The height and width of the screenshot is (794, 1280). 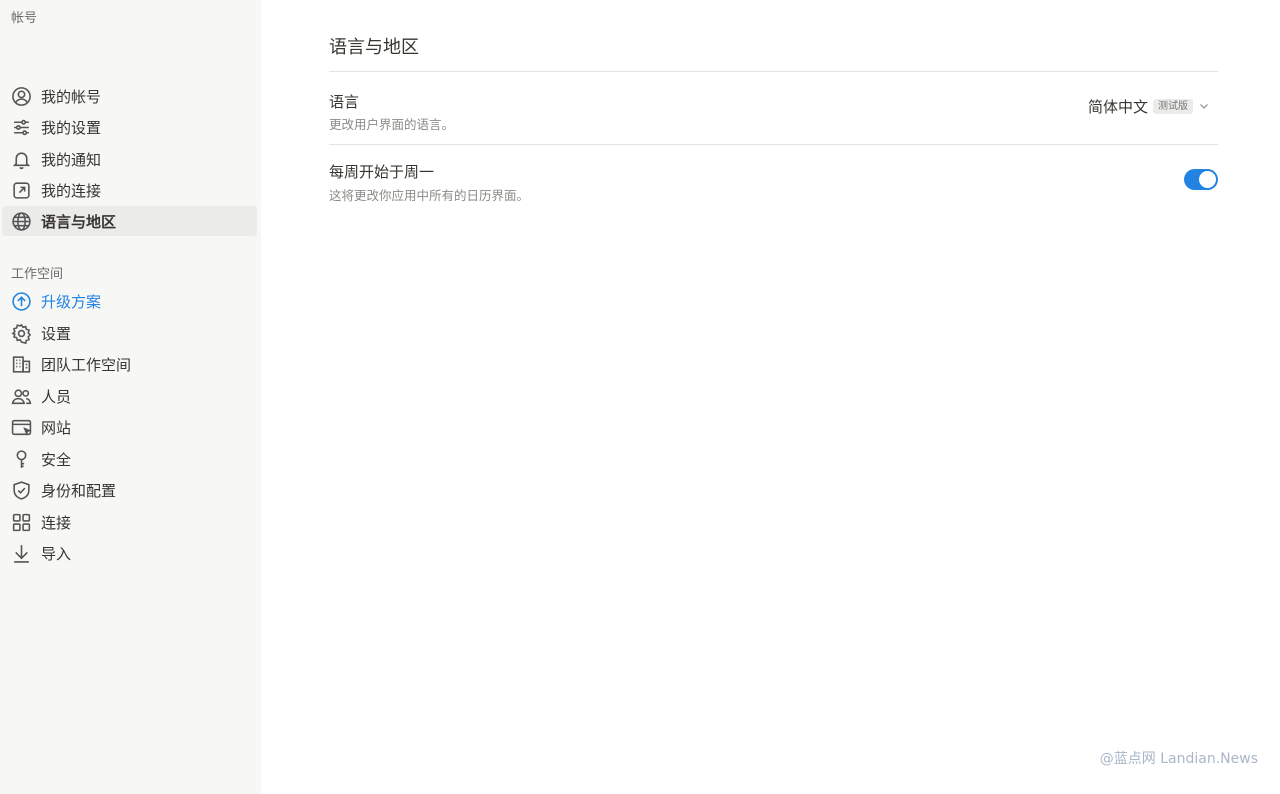 What do you see at coordinates (71, 190) in the screenshot?
I see `sidebar-item-label: 我的连接` at bounding box center [71, 190].